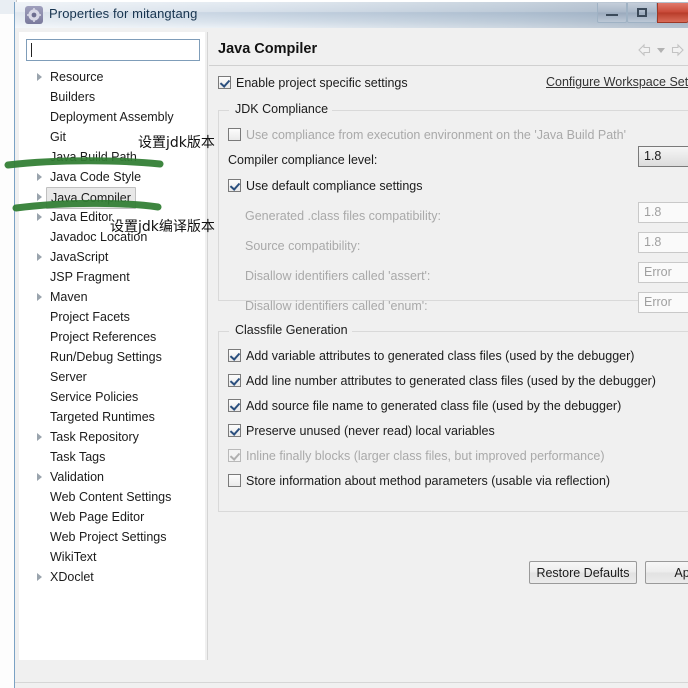  I want to click on sidebar-item-label: Maven, so click(69, 297).